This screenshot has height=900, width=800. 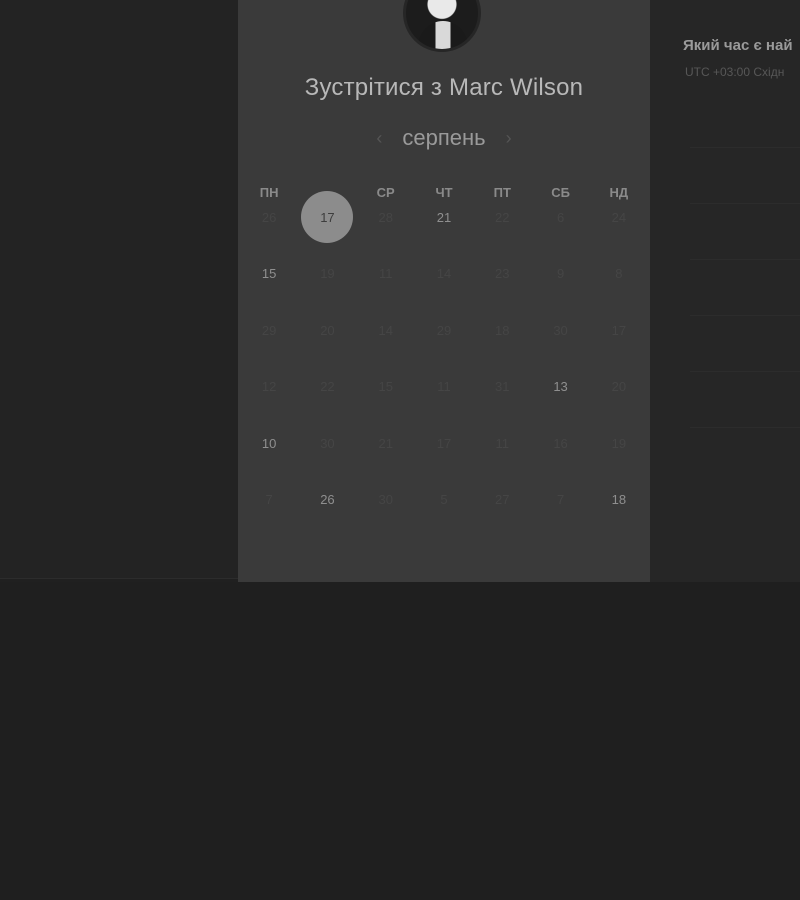 I want to click on day-cell: 16, so click(x=560, y=443).